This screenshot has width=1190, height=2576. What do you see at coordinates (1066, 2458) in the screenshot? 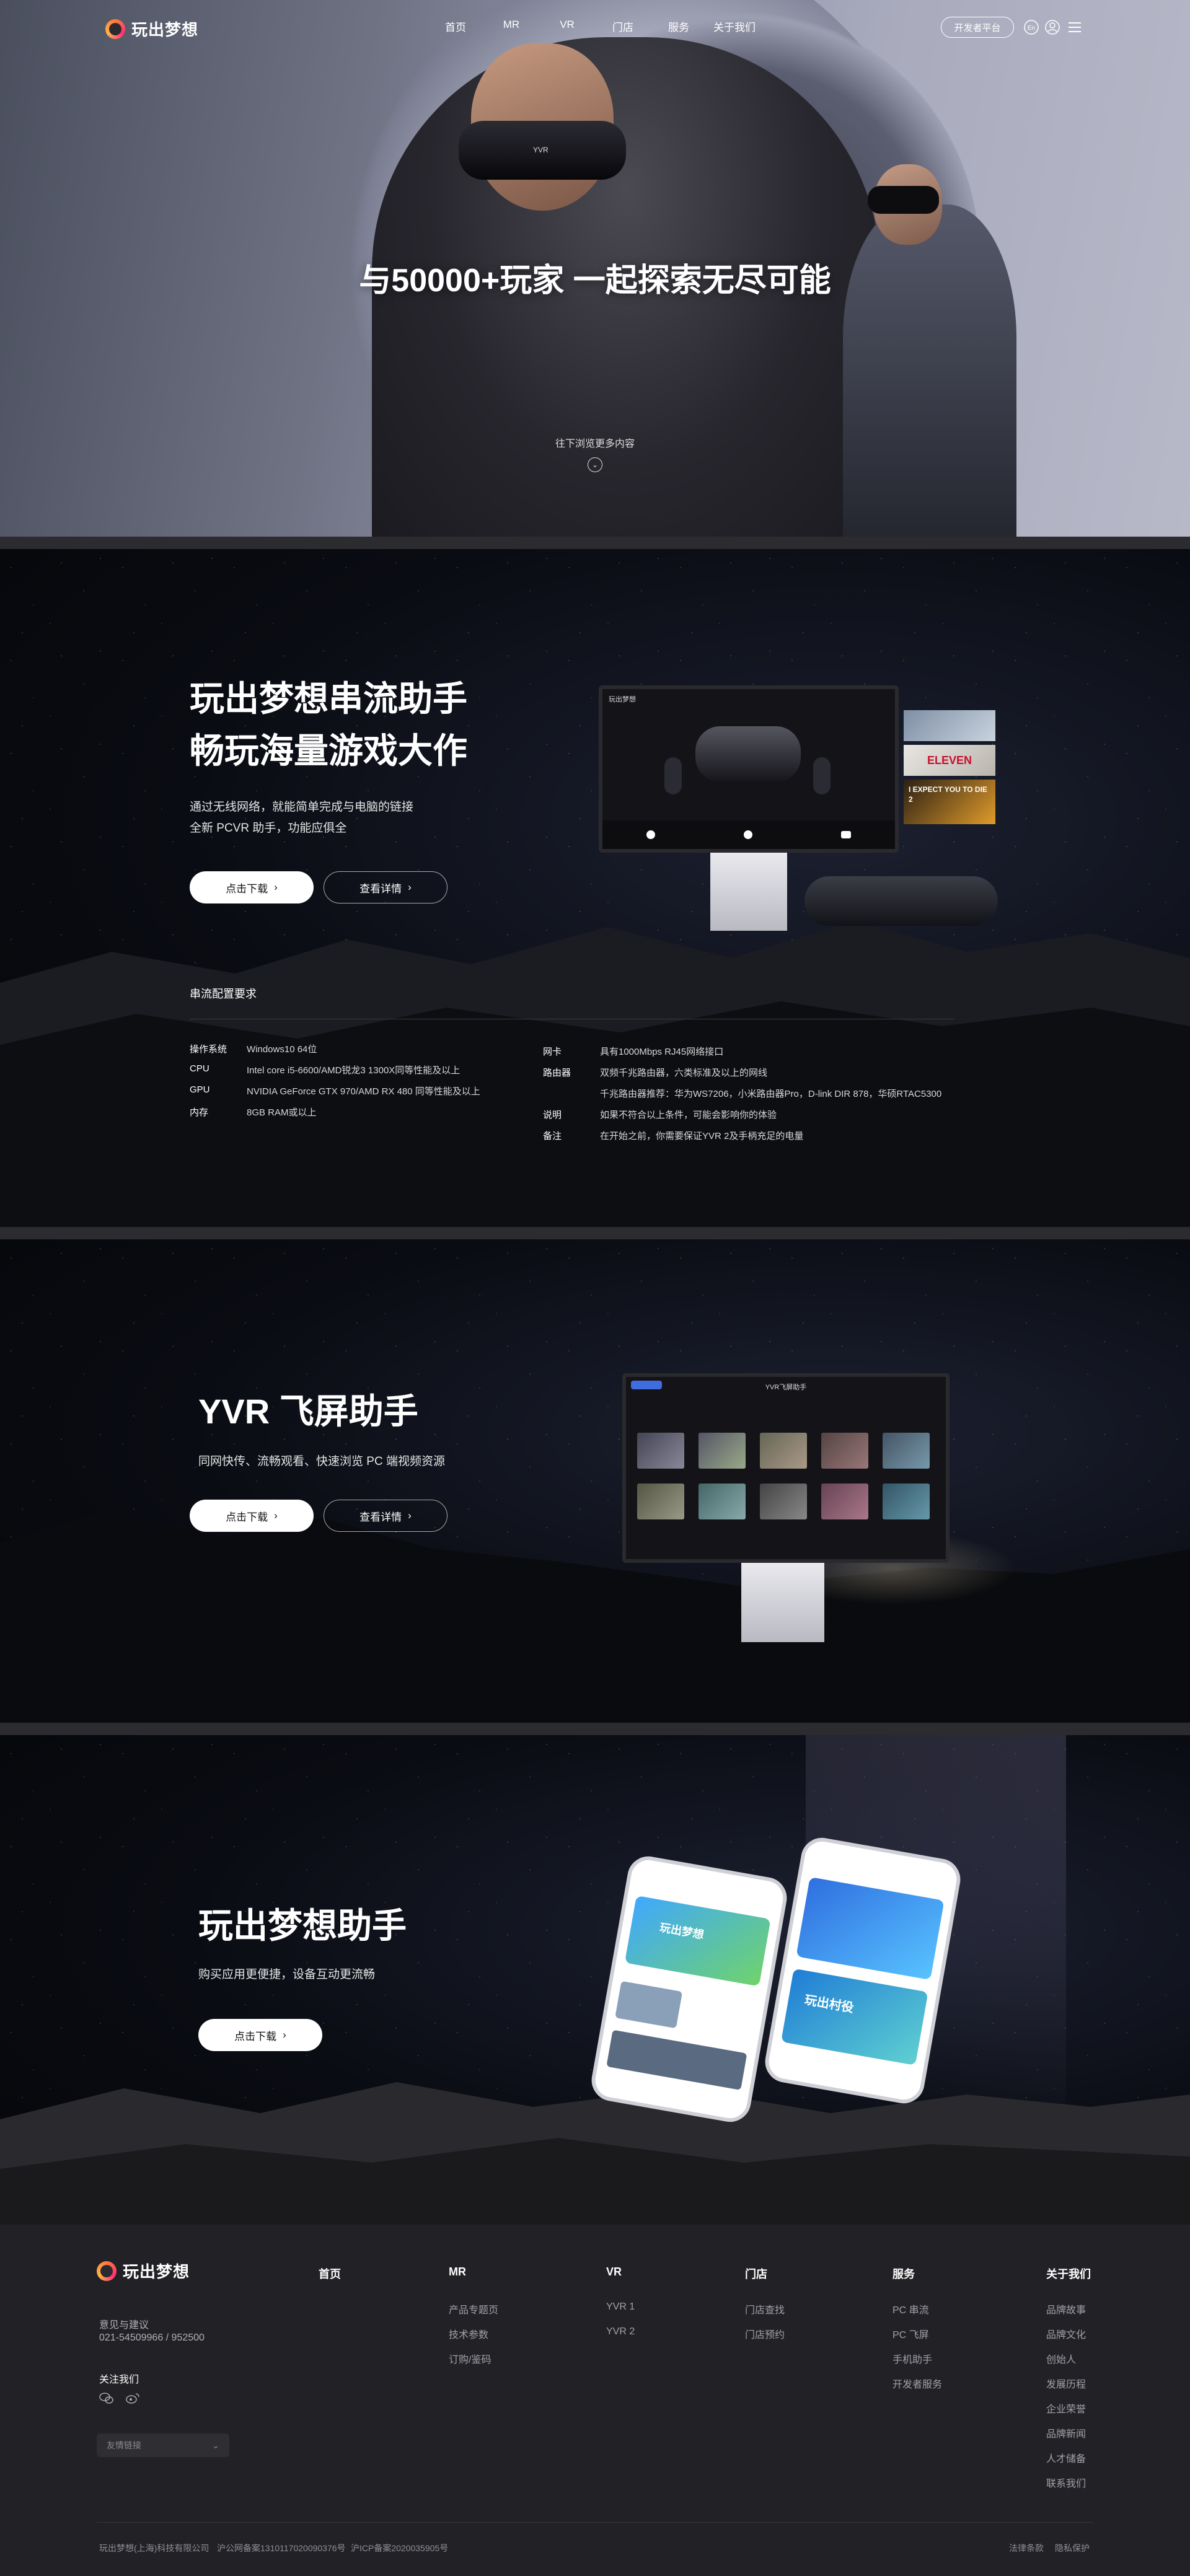
I see `footer-link: 人才储备` at bounding box center [1066, 2458].